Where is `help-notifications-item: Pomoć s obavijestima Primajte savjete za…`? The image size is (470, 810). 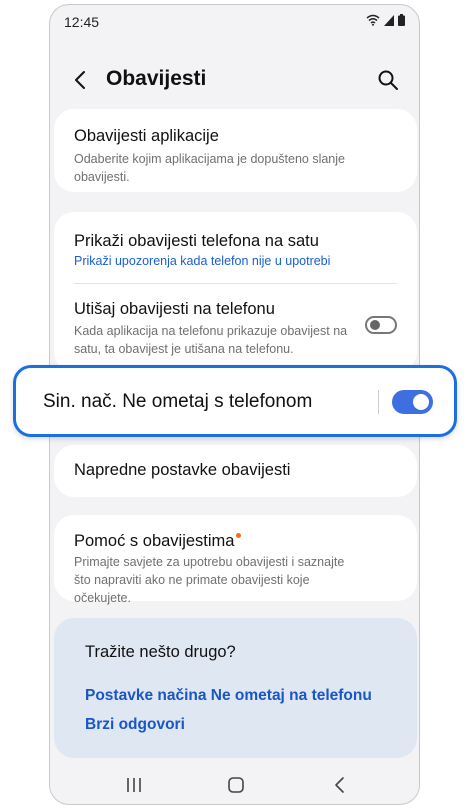
help-notifications-item: Pomoć s obavijestima Primajte savjete za… is located at coordinates (235, 560).